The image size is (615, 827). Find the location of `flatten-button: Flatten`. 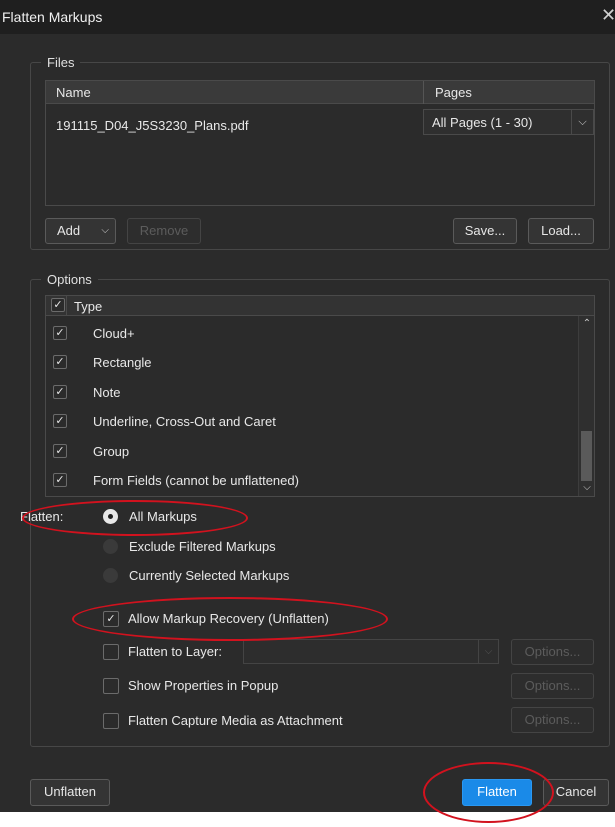

flatten-button: Flatten is located at coordinates (497, 792).